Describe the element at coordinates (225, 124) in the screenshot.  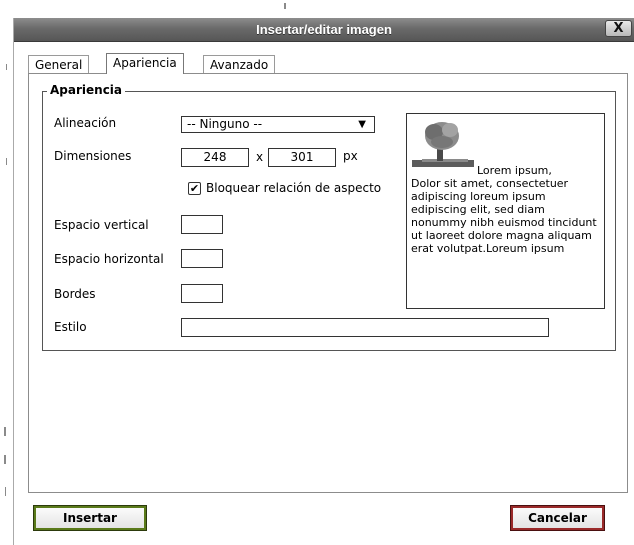
I see `alignment-value: -- Ninguno --` at that location.